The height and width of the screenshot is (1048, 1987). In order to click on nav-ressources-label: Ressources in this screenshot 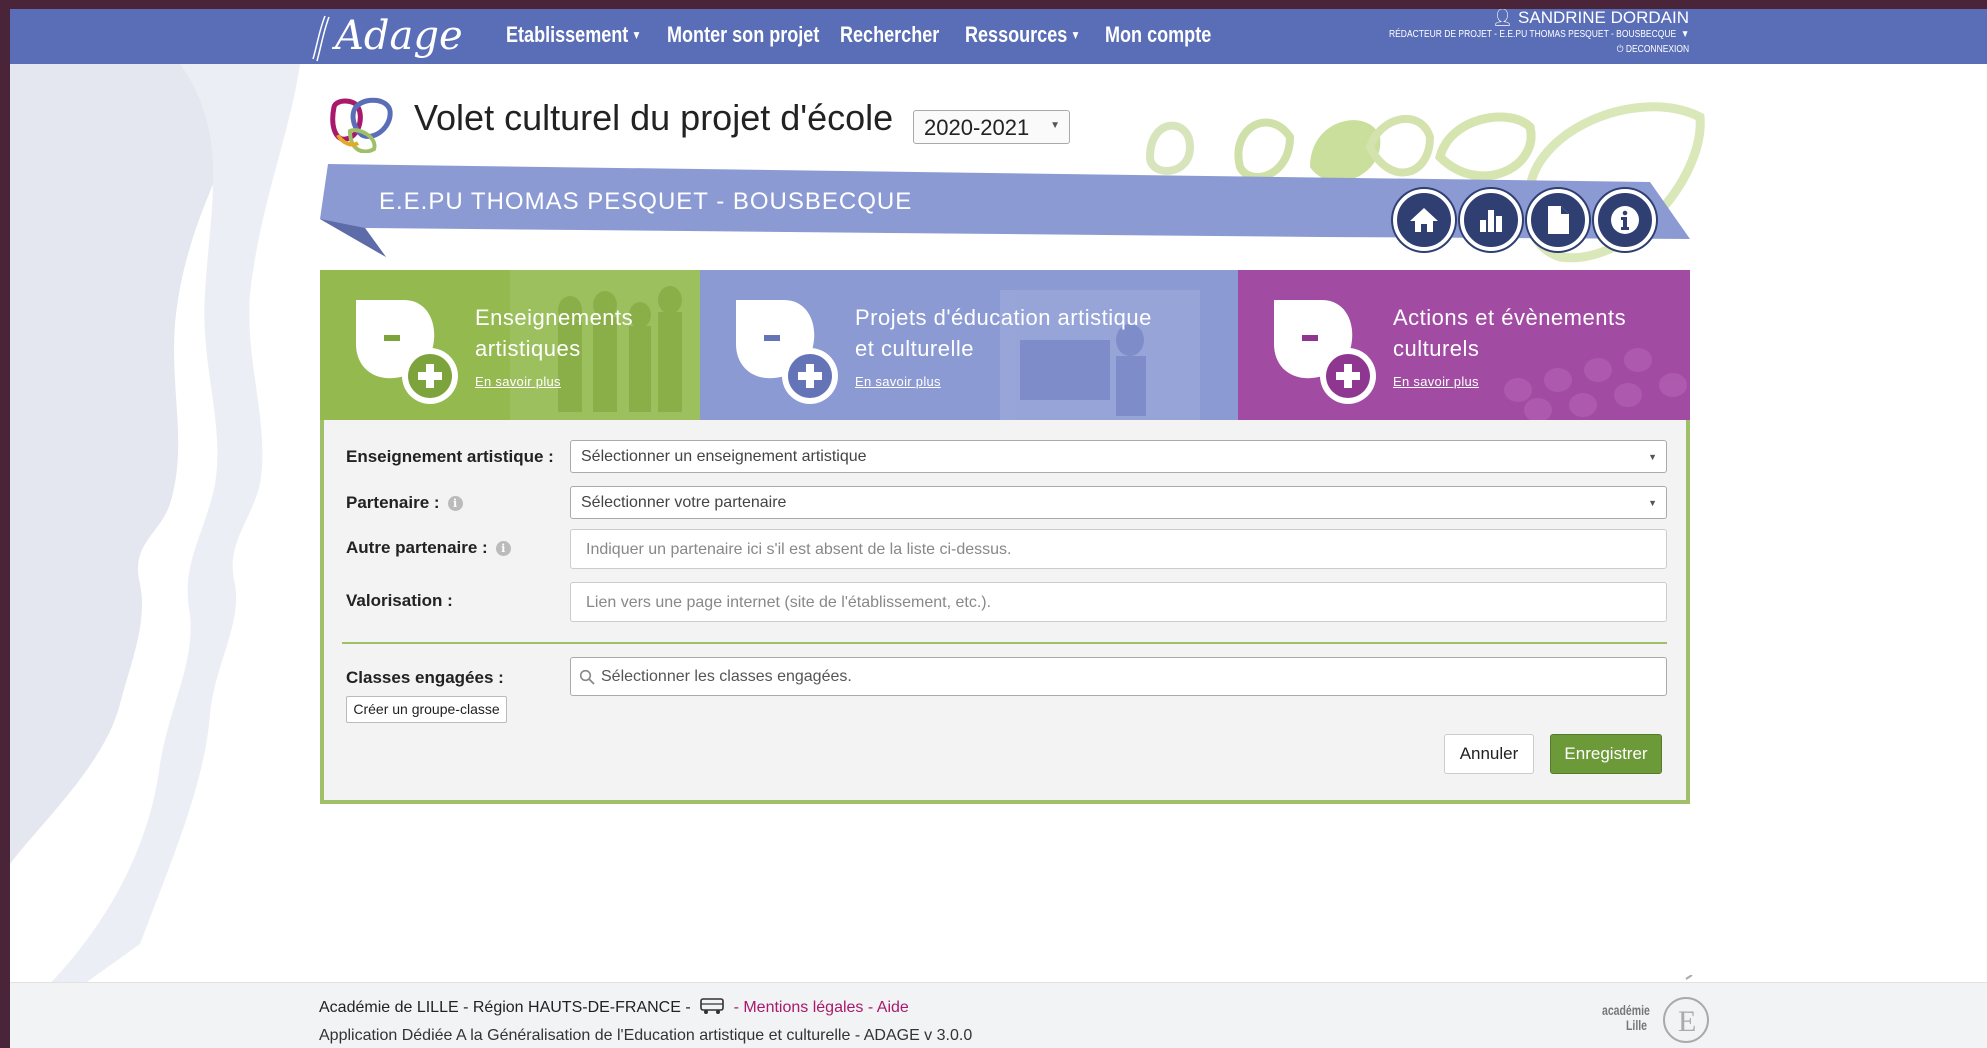, I will do `click(1016, 34)`.